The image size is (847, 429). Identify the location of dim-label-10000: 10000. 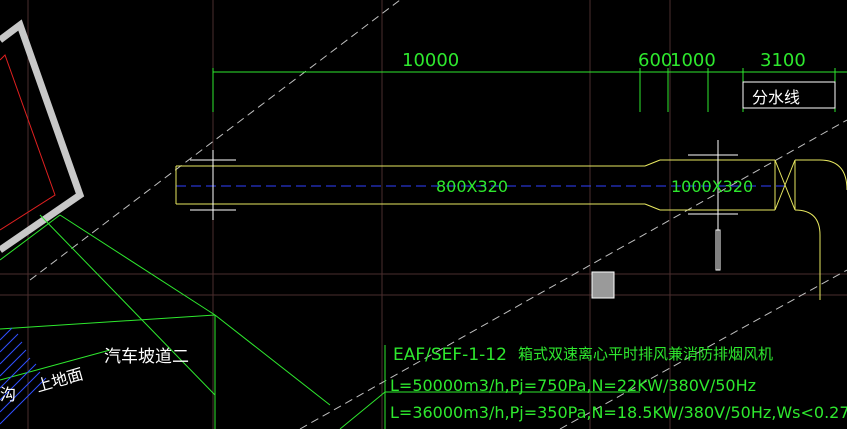
(430, 60).